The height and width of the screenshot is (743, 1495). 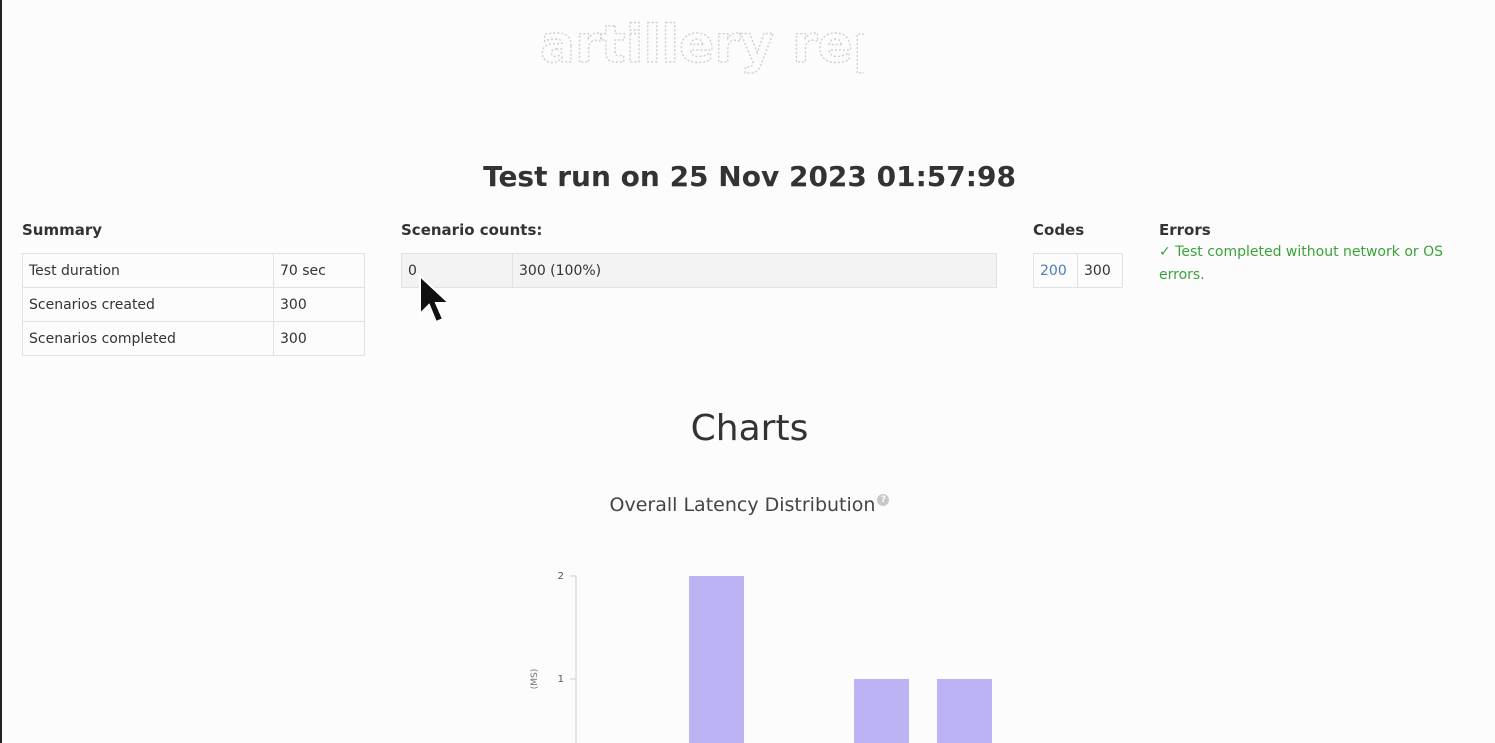 I want to click on codes-table: 200 300, so click(x=1078, y=270).